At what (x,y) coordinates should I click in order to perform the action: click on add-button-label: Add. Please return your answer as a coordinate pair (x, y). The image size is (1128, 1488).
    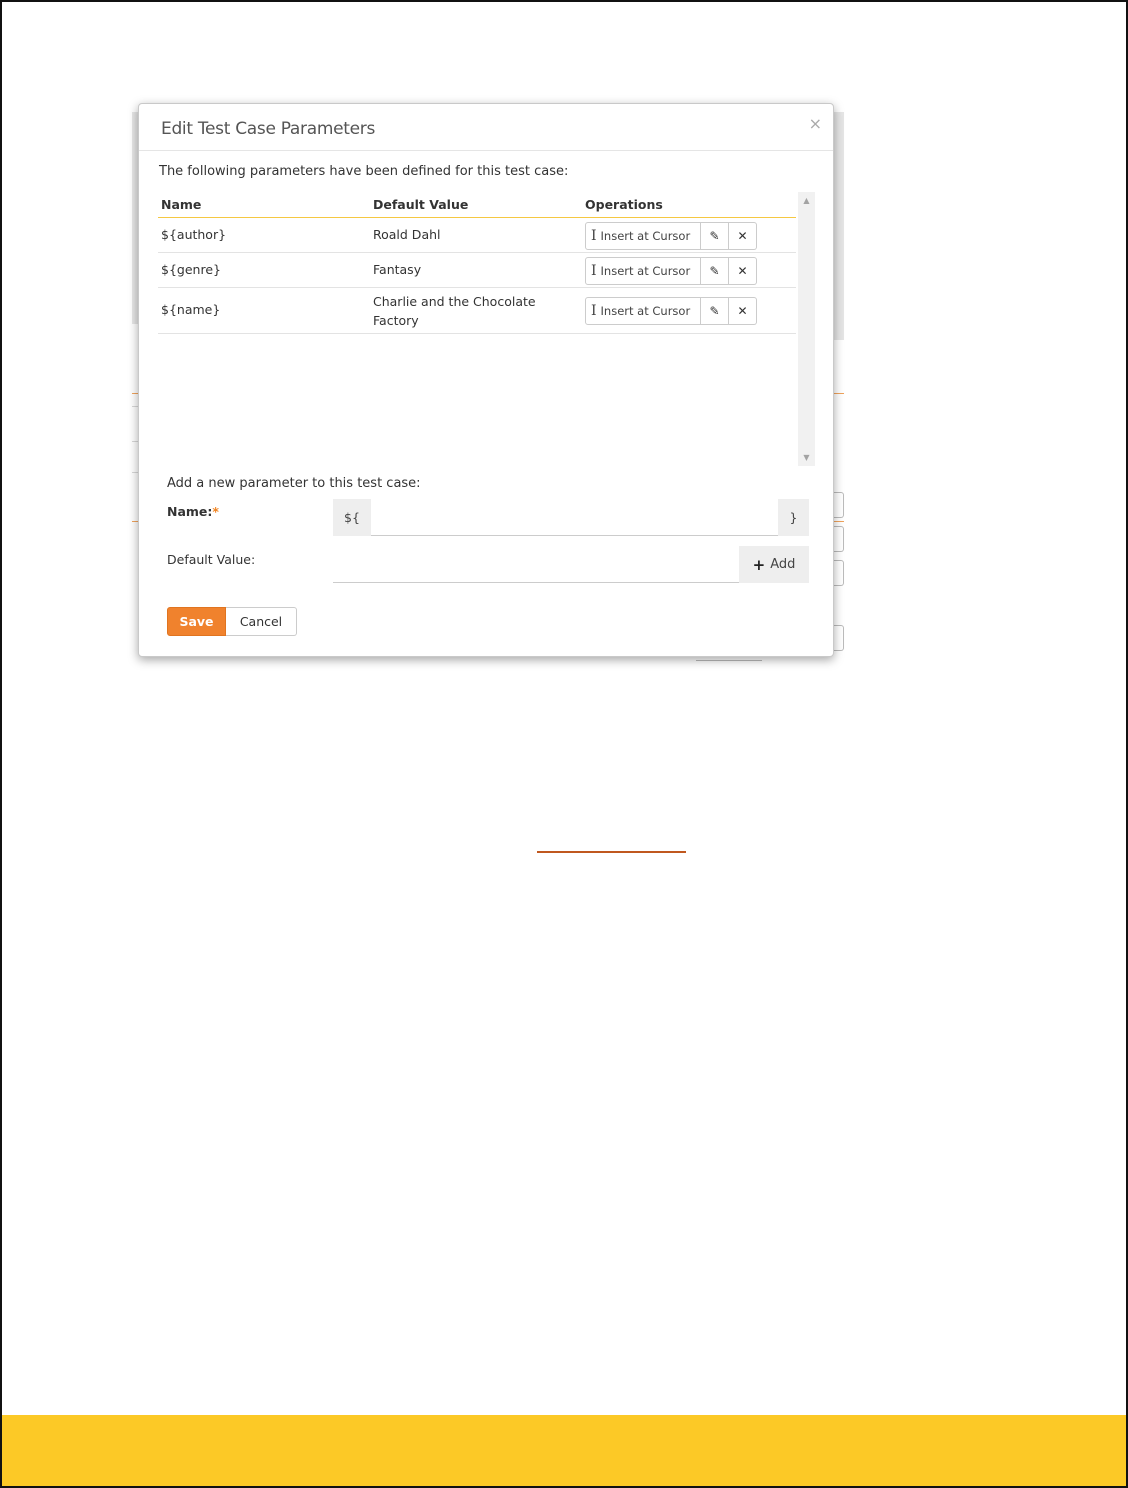
    Looking at the image, I should click on (783, 564).